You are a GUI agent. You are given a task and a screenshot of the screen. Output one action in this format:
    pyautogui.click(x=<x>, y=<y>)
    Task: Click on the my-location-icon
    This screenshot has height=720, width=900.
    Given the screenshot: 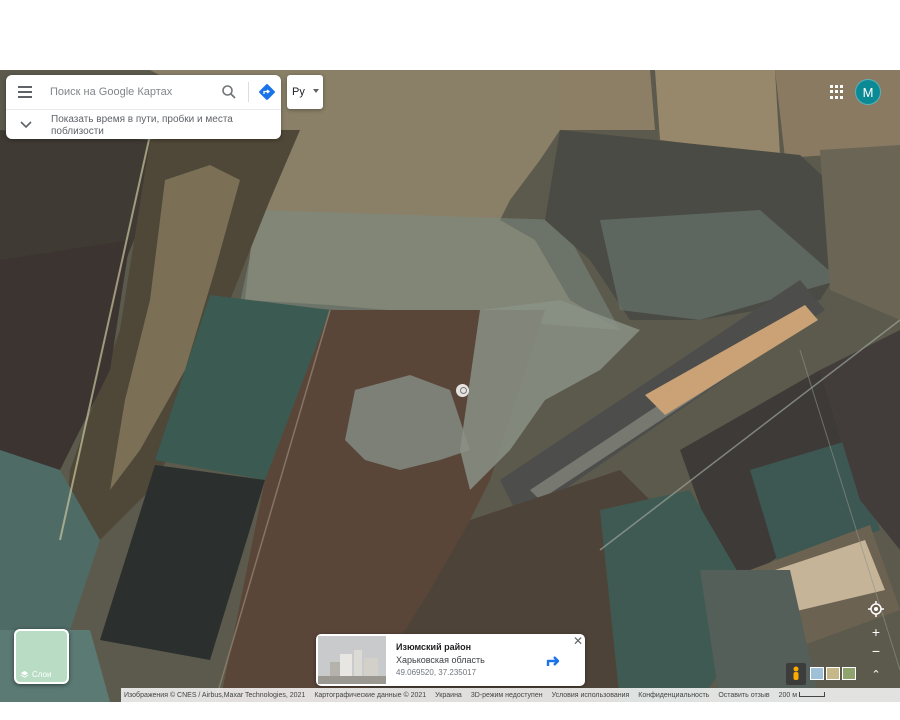 What is the action you would take?
    pyautogui.click(x=876, y=609)
    